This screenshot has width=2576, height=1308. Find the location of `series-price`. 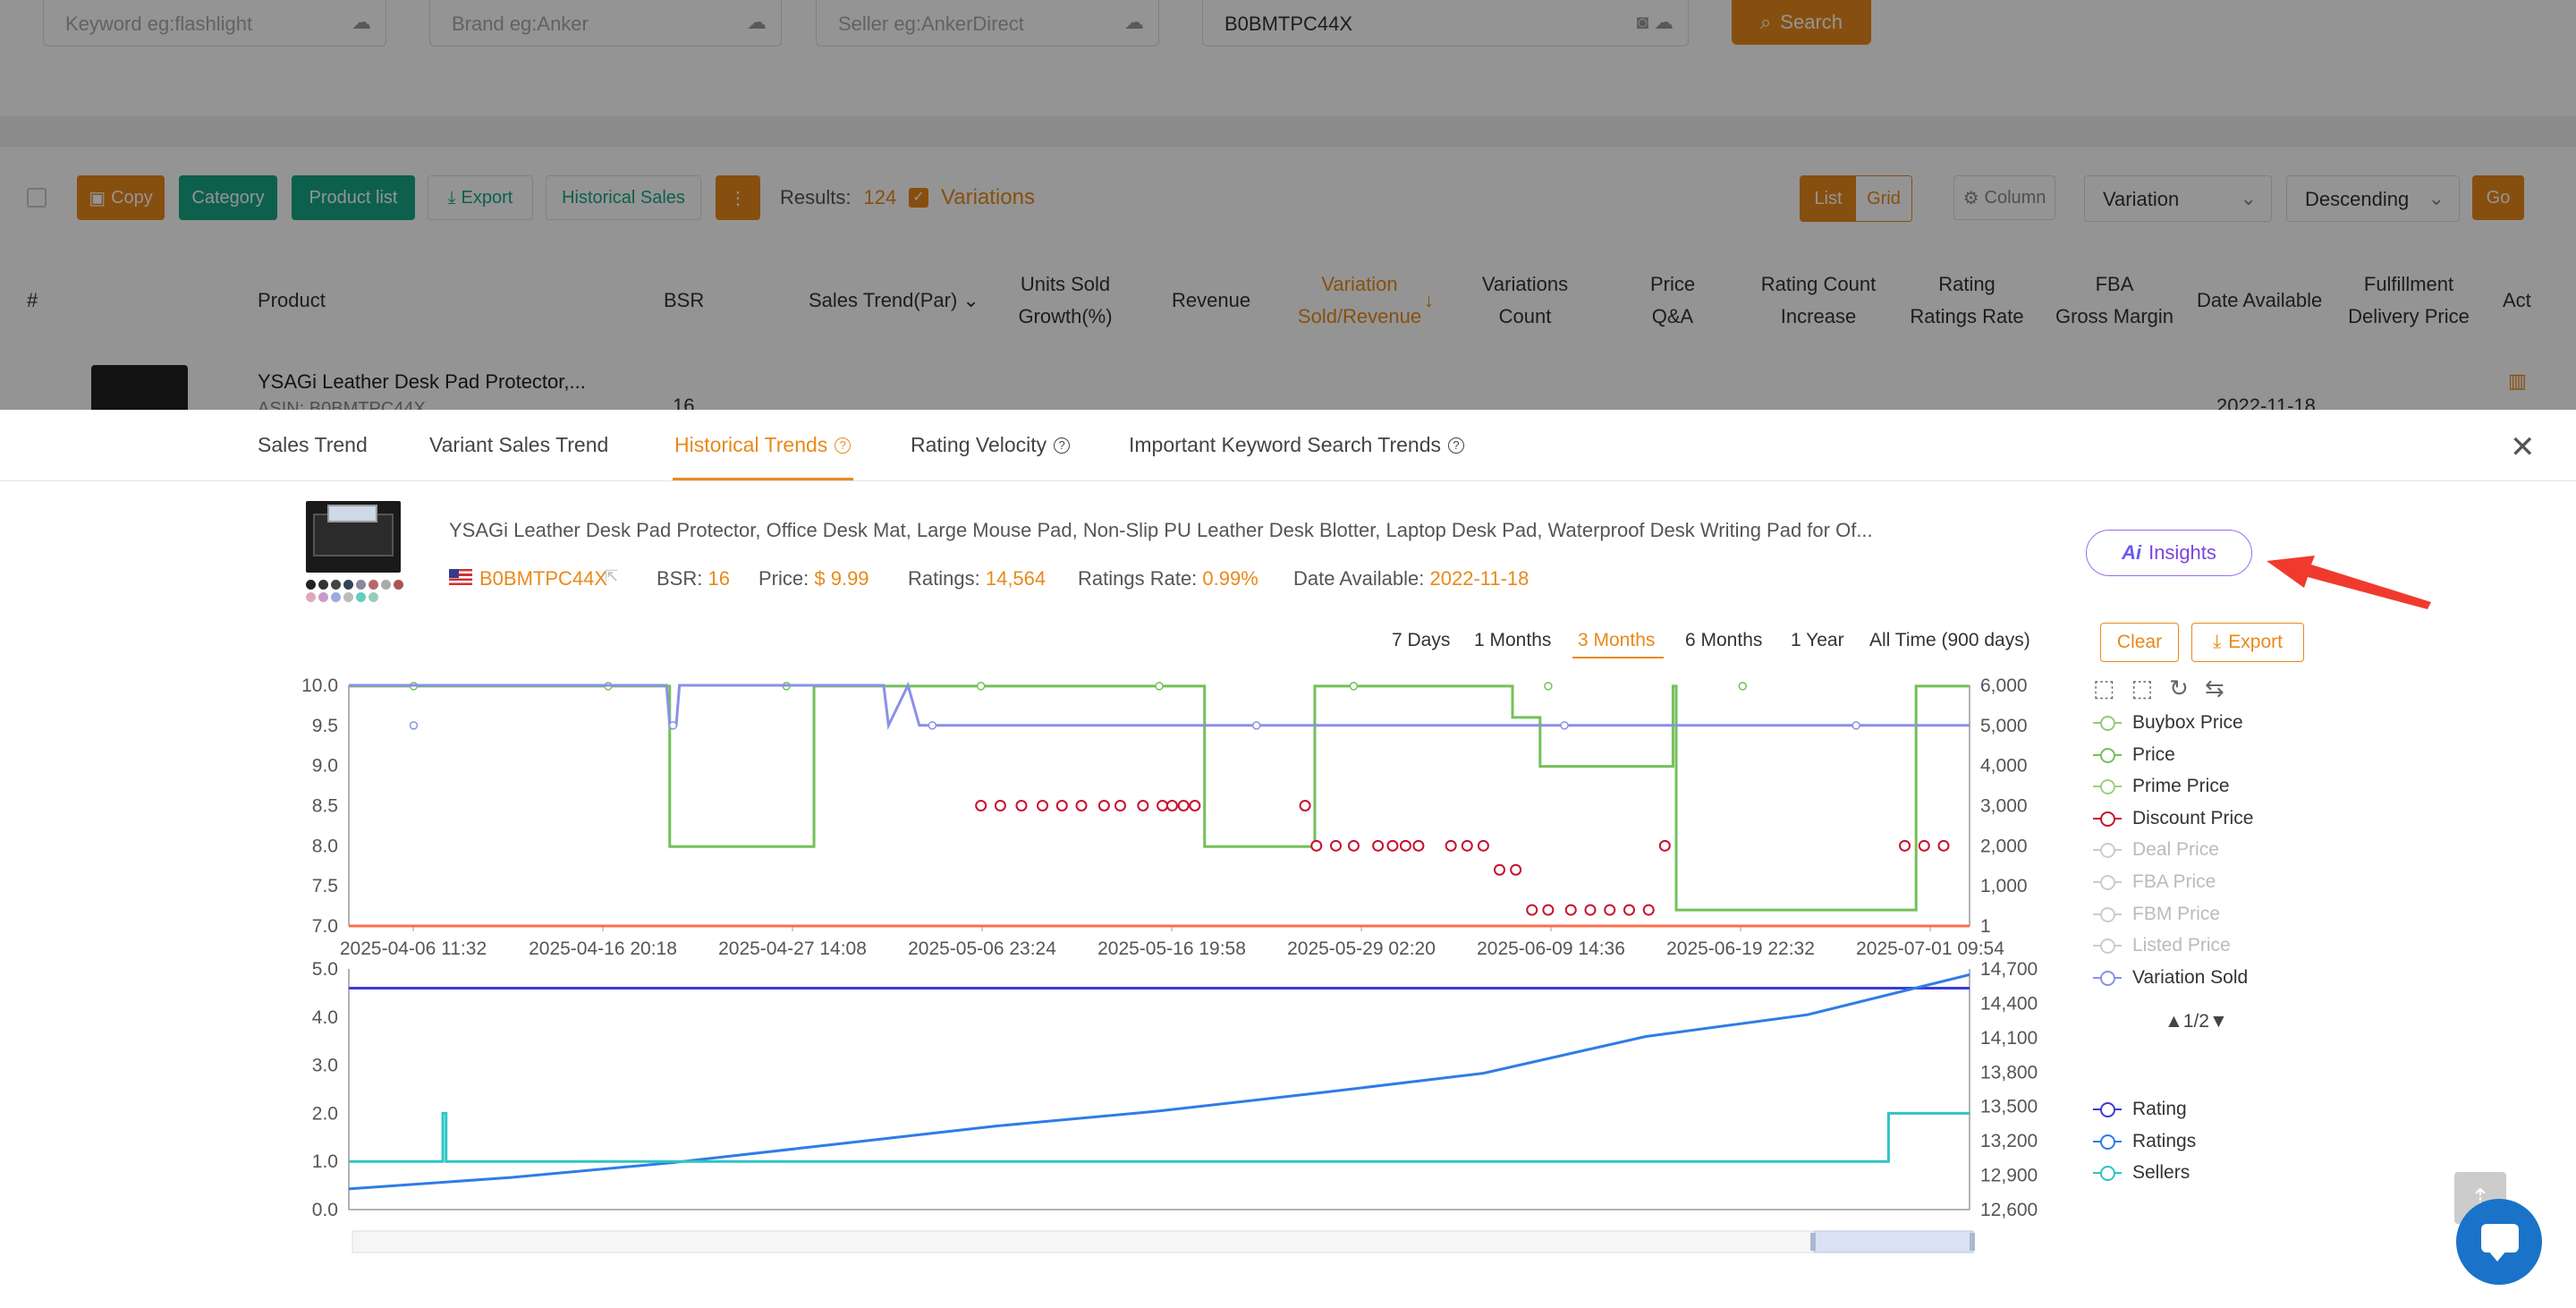

series-price is located at coordinates (1159, 798).